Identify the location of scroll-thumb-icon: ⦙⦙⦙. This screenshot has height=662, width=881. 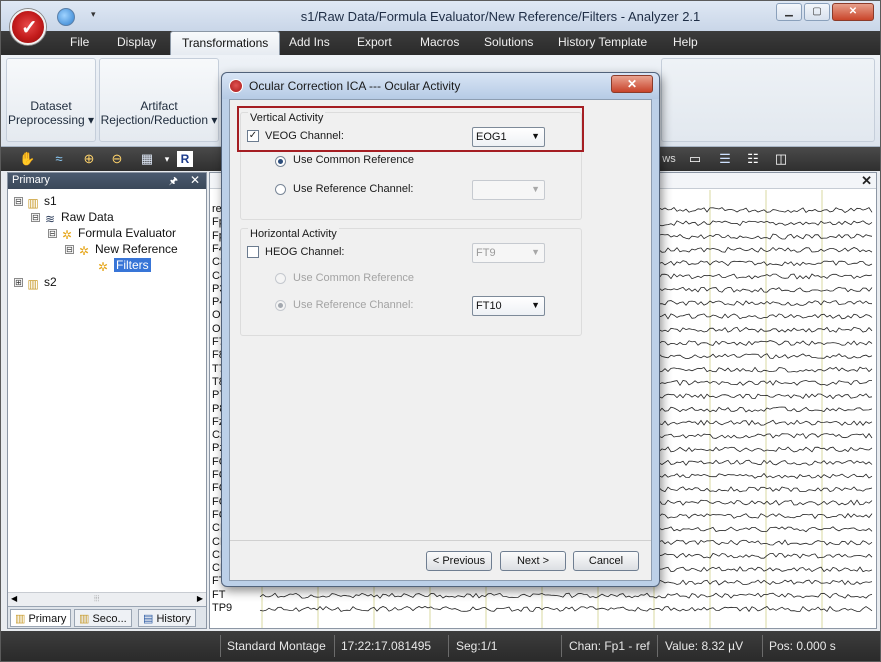
(96, 599).